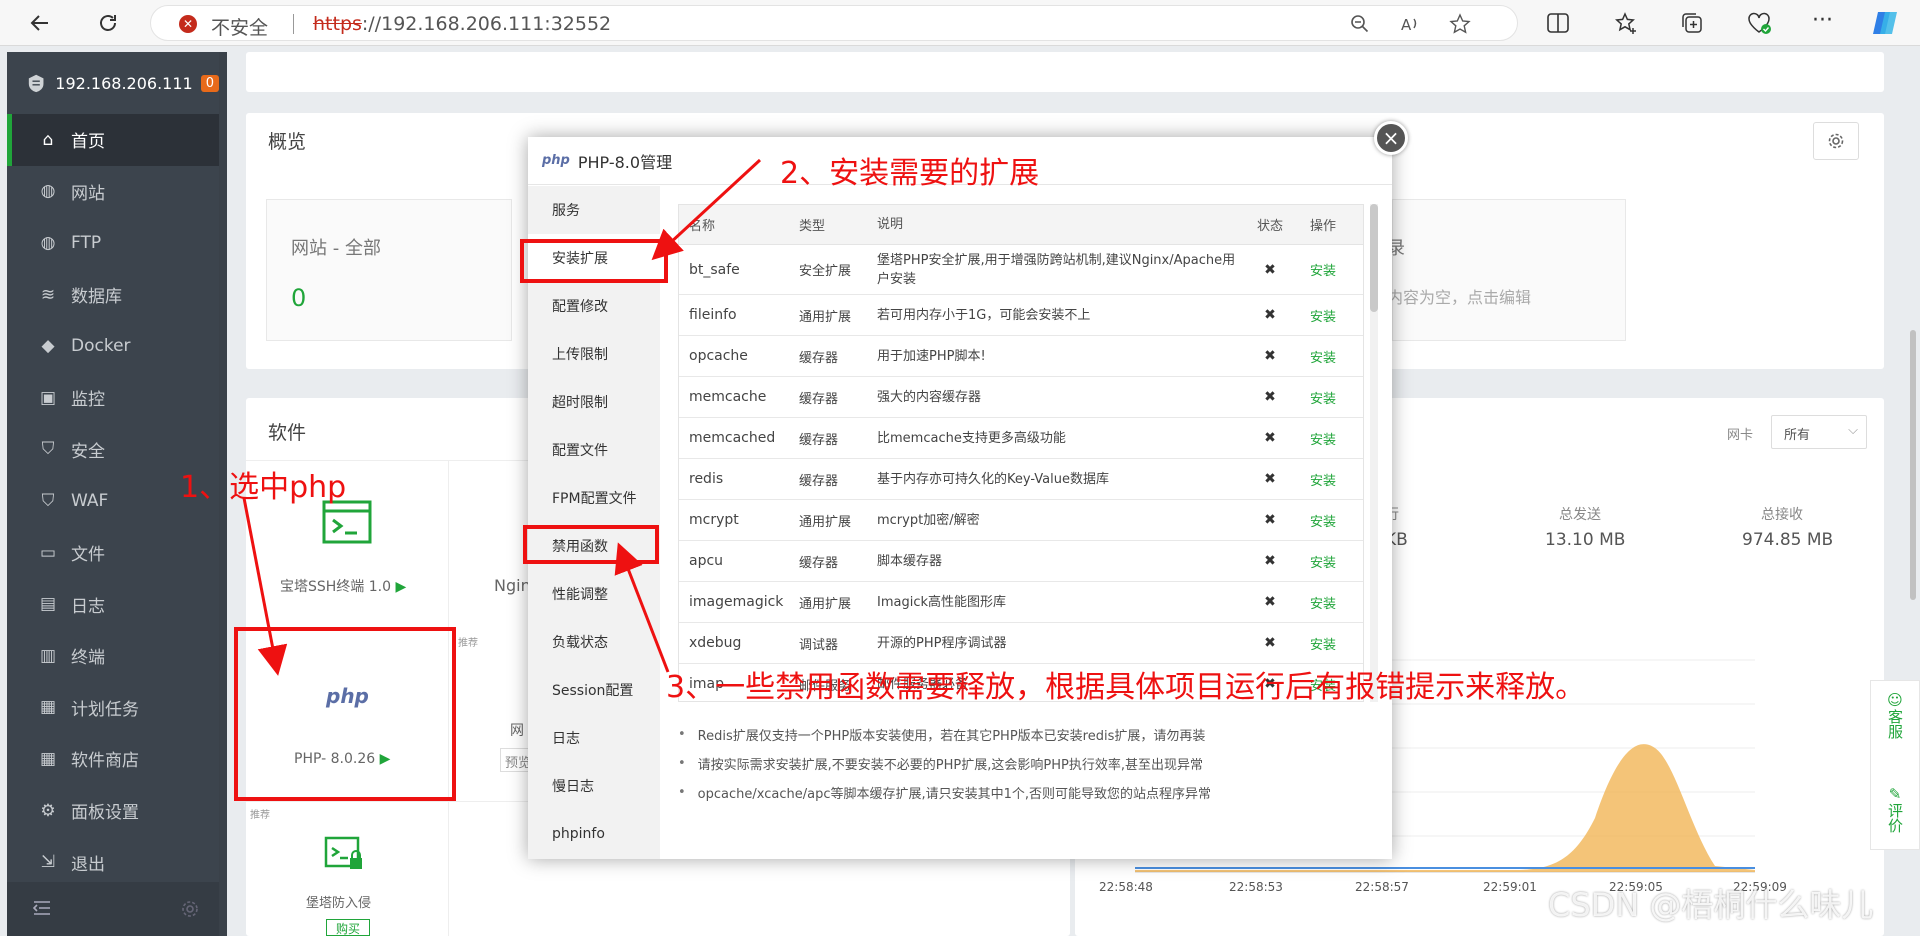 The height and width of the screenshot is (936, 1920). What do you see at coordinates (706, 209) in the screenshot?
I see `arrow-step2` at bounding box center [706, 209].